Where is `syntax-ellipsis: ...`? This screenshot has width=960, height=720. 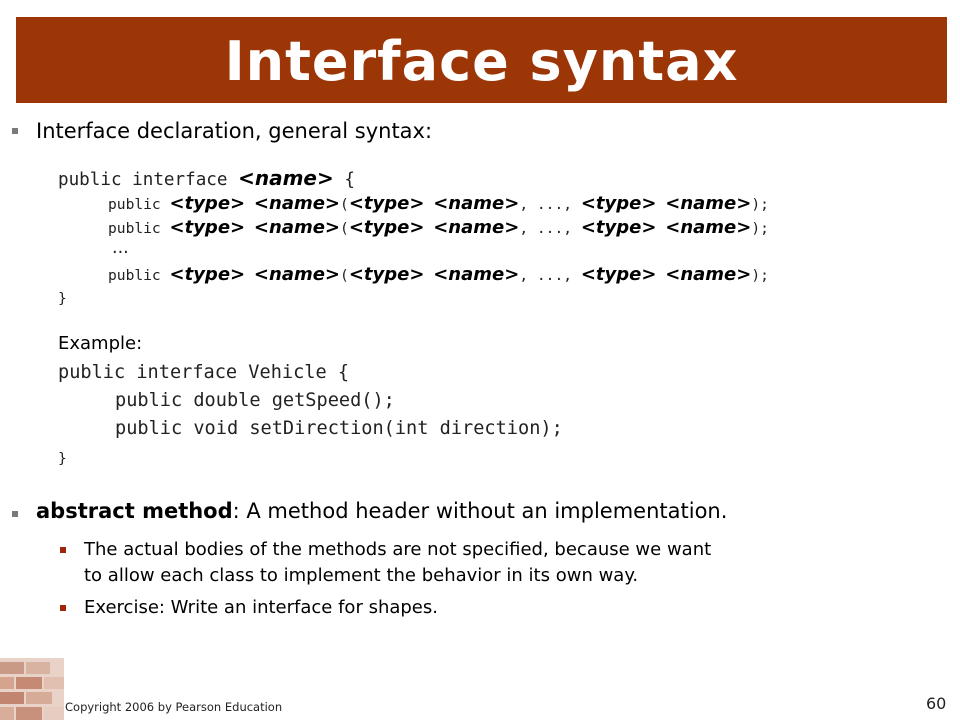 syntax-ellipsis: ... is located at coordinates (120, 248).